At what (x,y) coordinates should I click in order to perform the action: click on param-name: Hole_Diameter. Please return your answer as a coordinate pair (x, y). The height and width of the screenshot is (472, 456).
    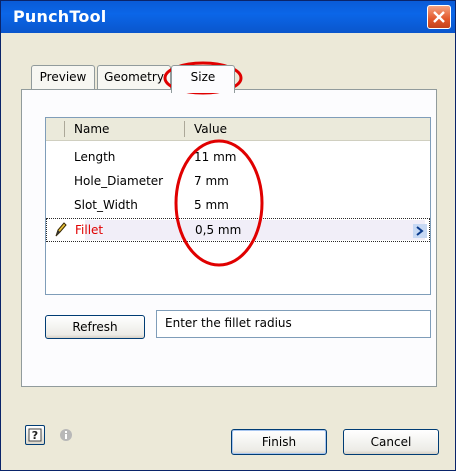
    Looking at the image, I should click on (119, 181).